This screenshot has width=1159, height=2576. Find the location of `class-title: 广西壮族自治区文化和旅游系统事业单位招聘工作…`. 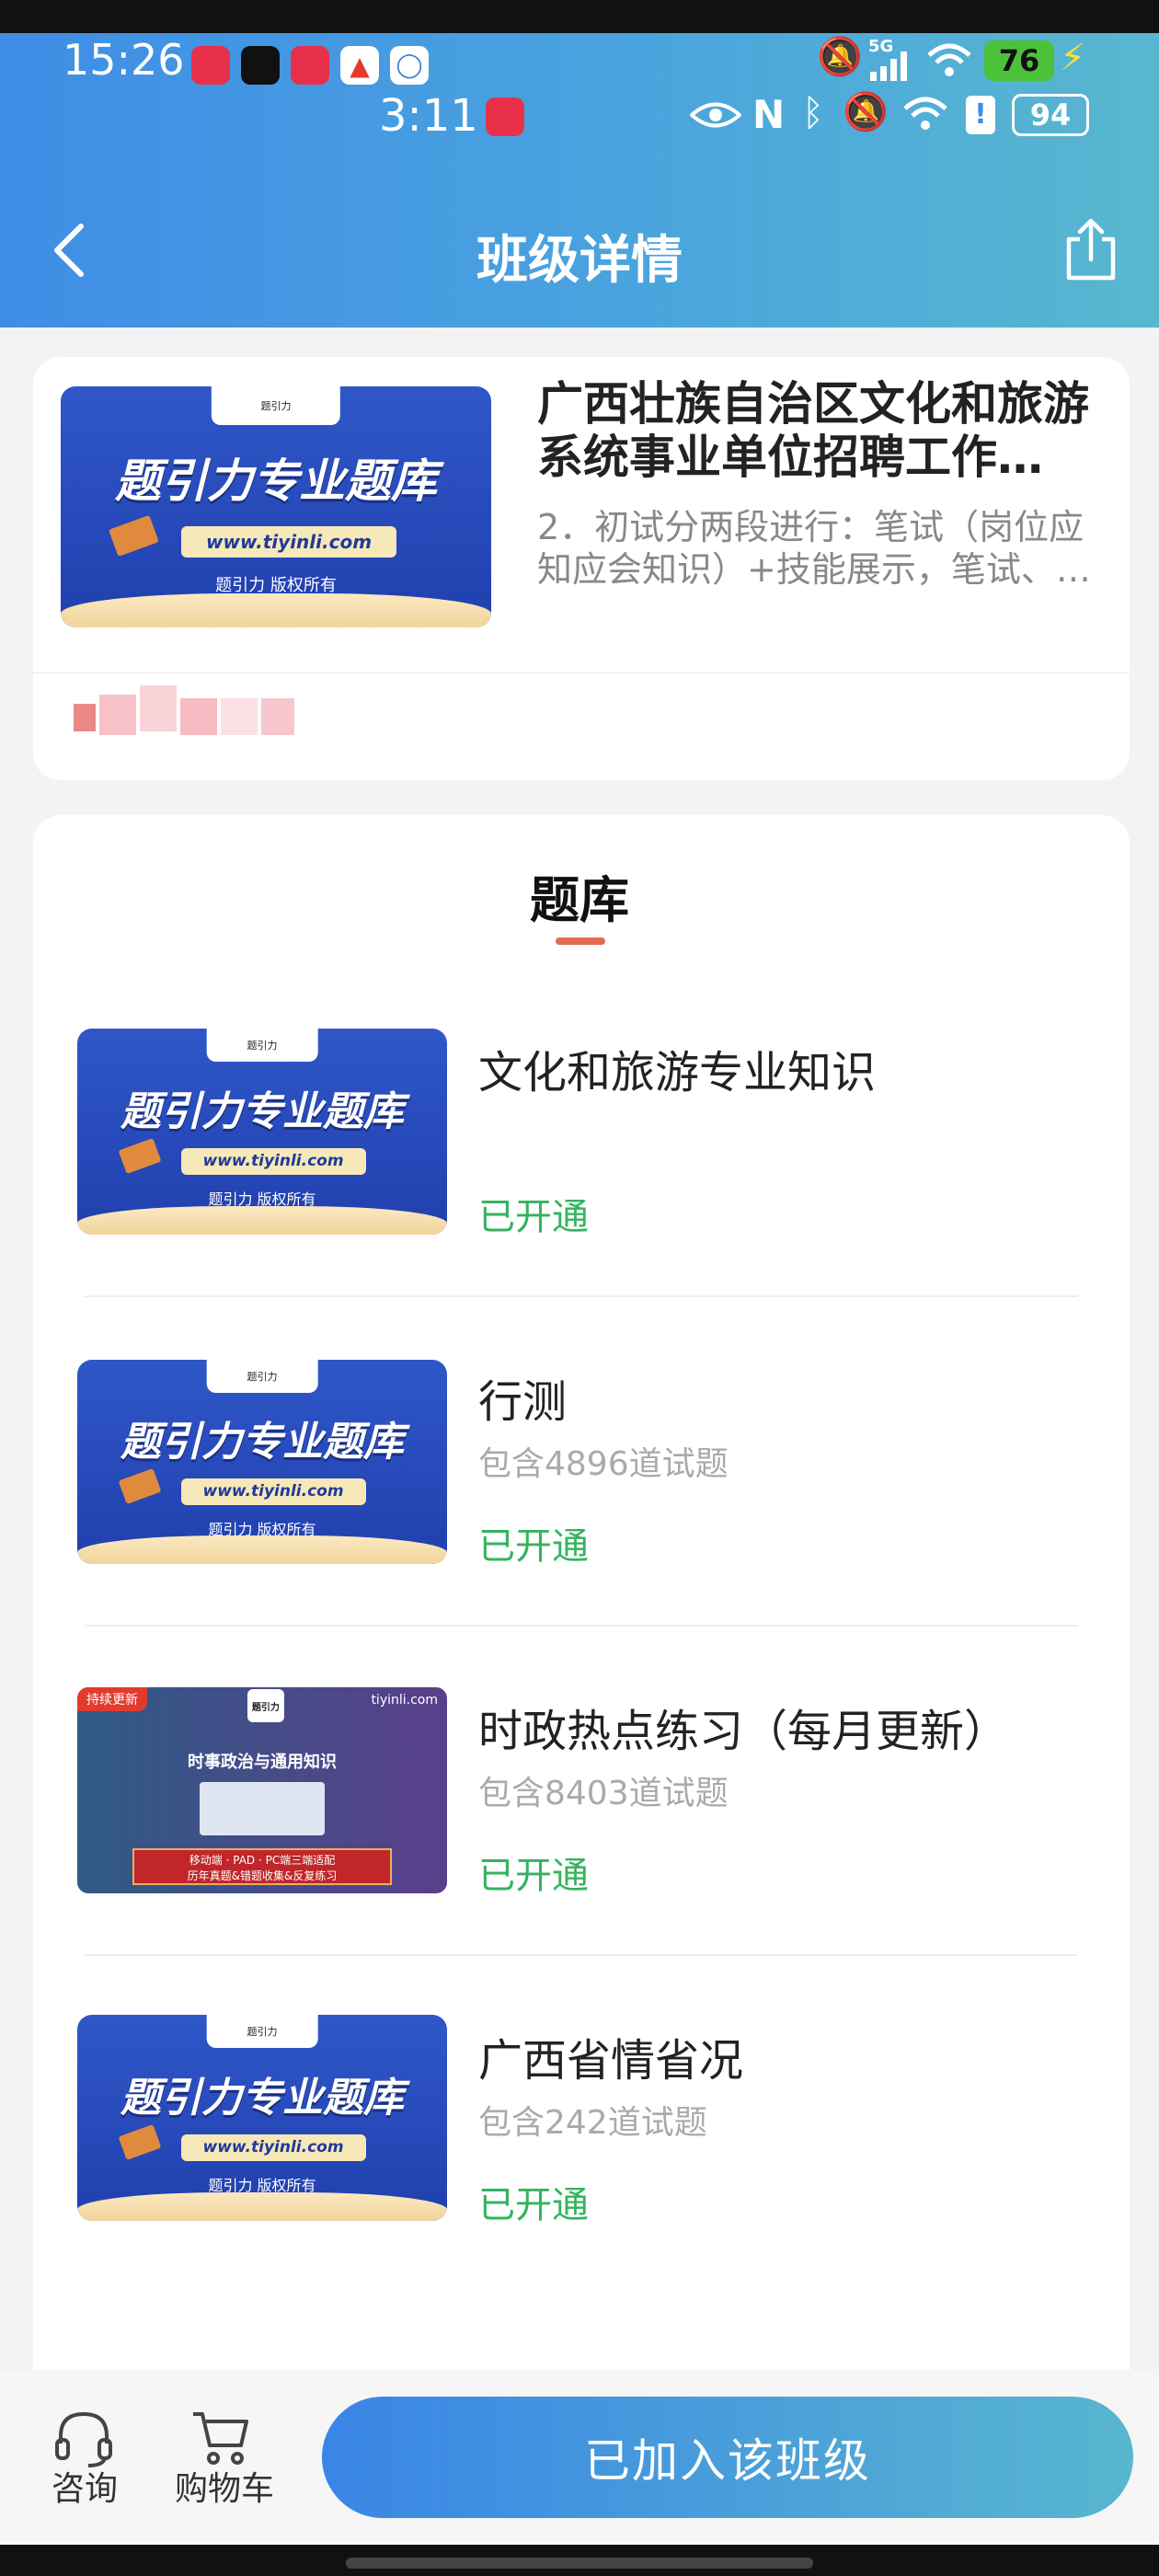

class-title: 广西壮族自治区文化和旅游系统事业单位招聘工作… is located at coordinates (813, 430).